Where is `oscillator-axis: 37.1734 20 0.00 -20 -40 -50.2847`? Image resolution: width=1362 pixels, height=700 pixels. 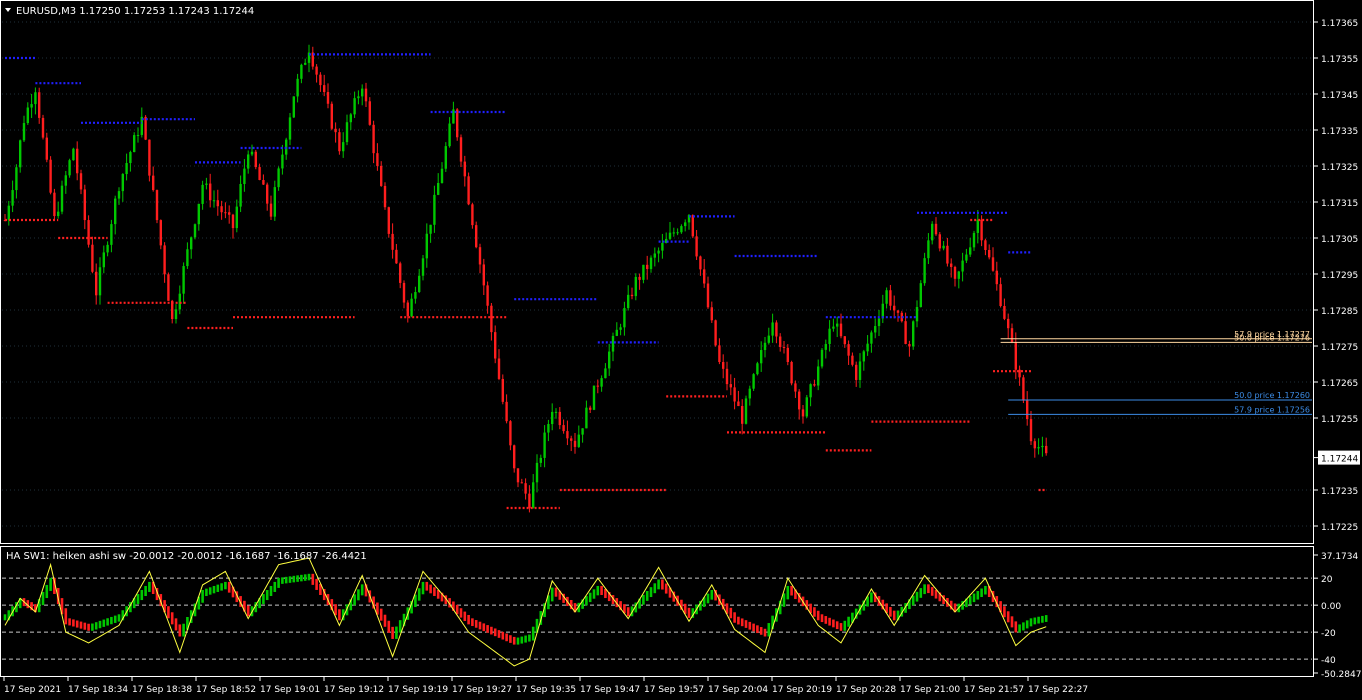 oscillator-axis: 37.1734 20 0.00 -20 -40 -50.2847 is located at coordinates (1337, 616).